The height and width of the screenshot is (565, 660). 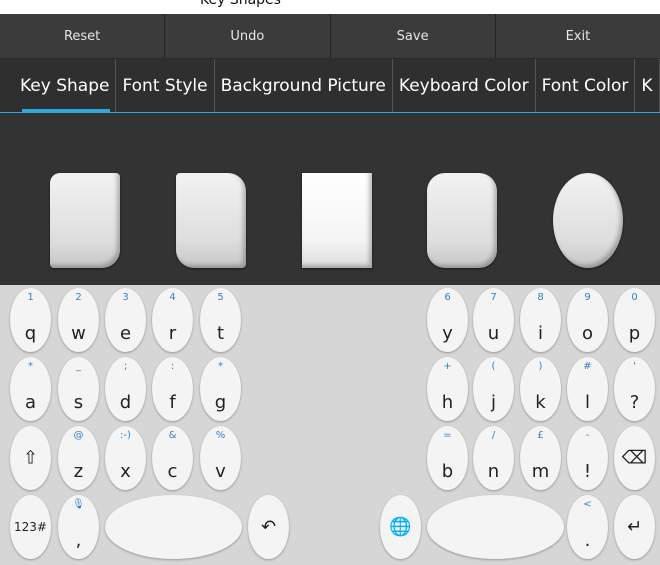 What do you see at coordinates (447, 435) in the screenshot?
I see `key-hint: =` at bounding box center [447, 435].